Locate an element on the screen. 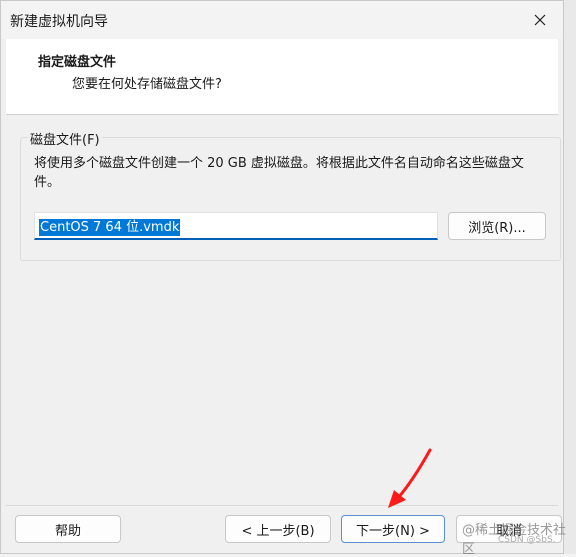 This screenshot has width=576, height=557. disk-file-group-label: 磁盘文件(F) is located at coordinates (65, 138).